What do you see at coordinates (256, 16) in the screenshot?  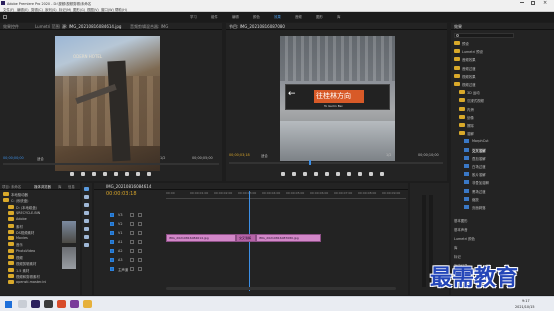 I see `workspace-tab-3: 颜色` at bounding box center [256, 16].